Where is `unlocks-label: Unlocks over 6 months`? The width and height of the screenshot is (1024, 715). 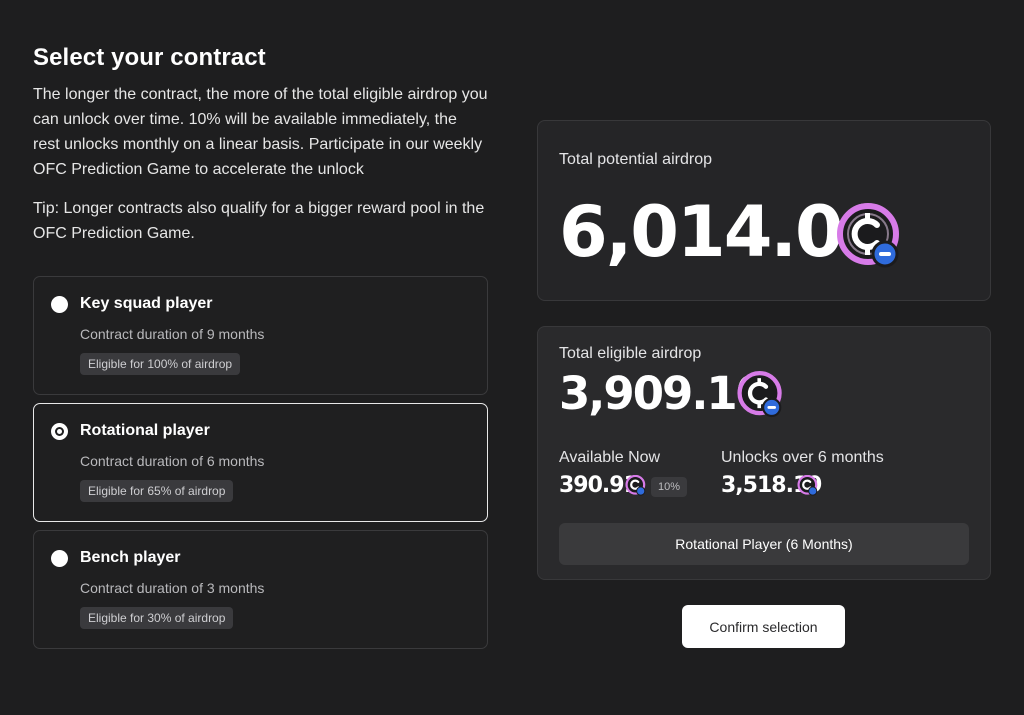 unlocks-label: Unlocks over 6 months is located at coordinates (802, 457).